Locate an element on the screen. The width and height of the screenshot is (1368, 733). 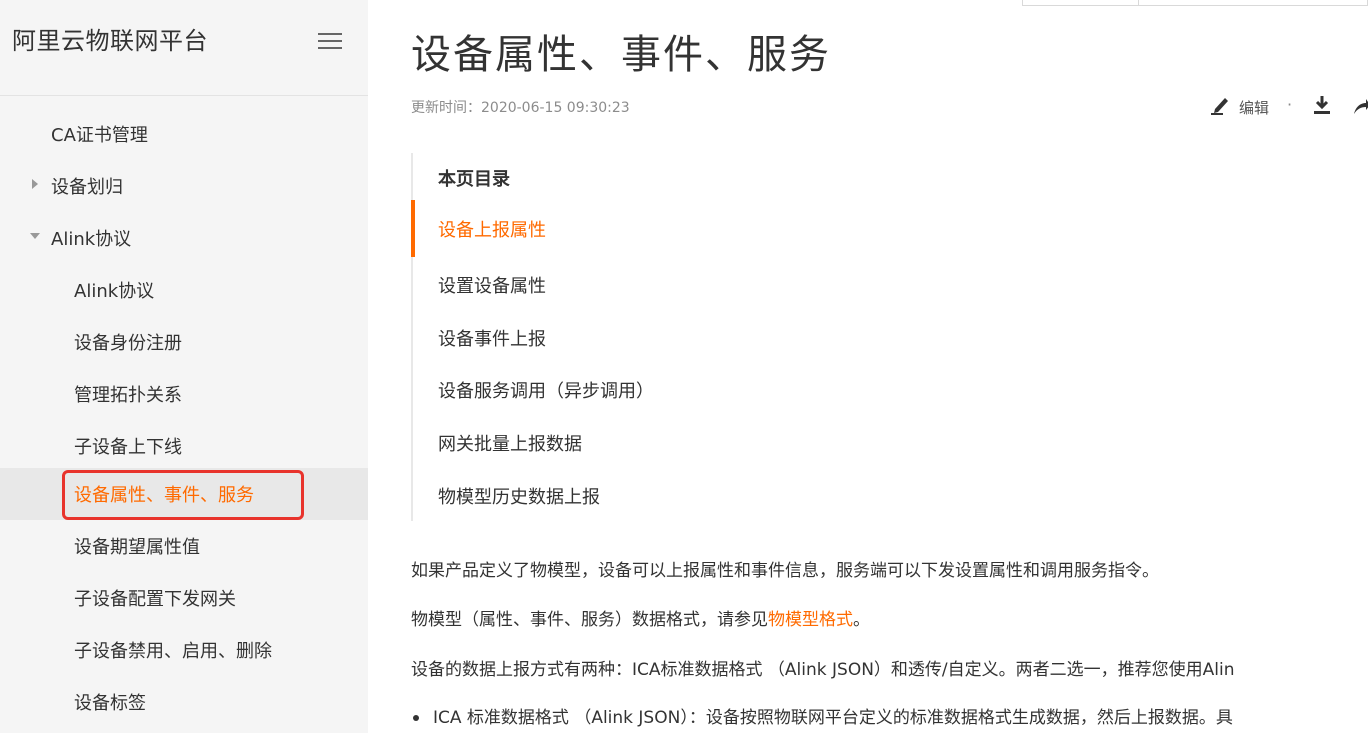
sidebar-item-alink-group: Alink协议 is located at coordinates (184, 238).